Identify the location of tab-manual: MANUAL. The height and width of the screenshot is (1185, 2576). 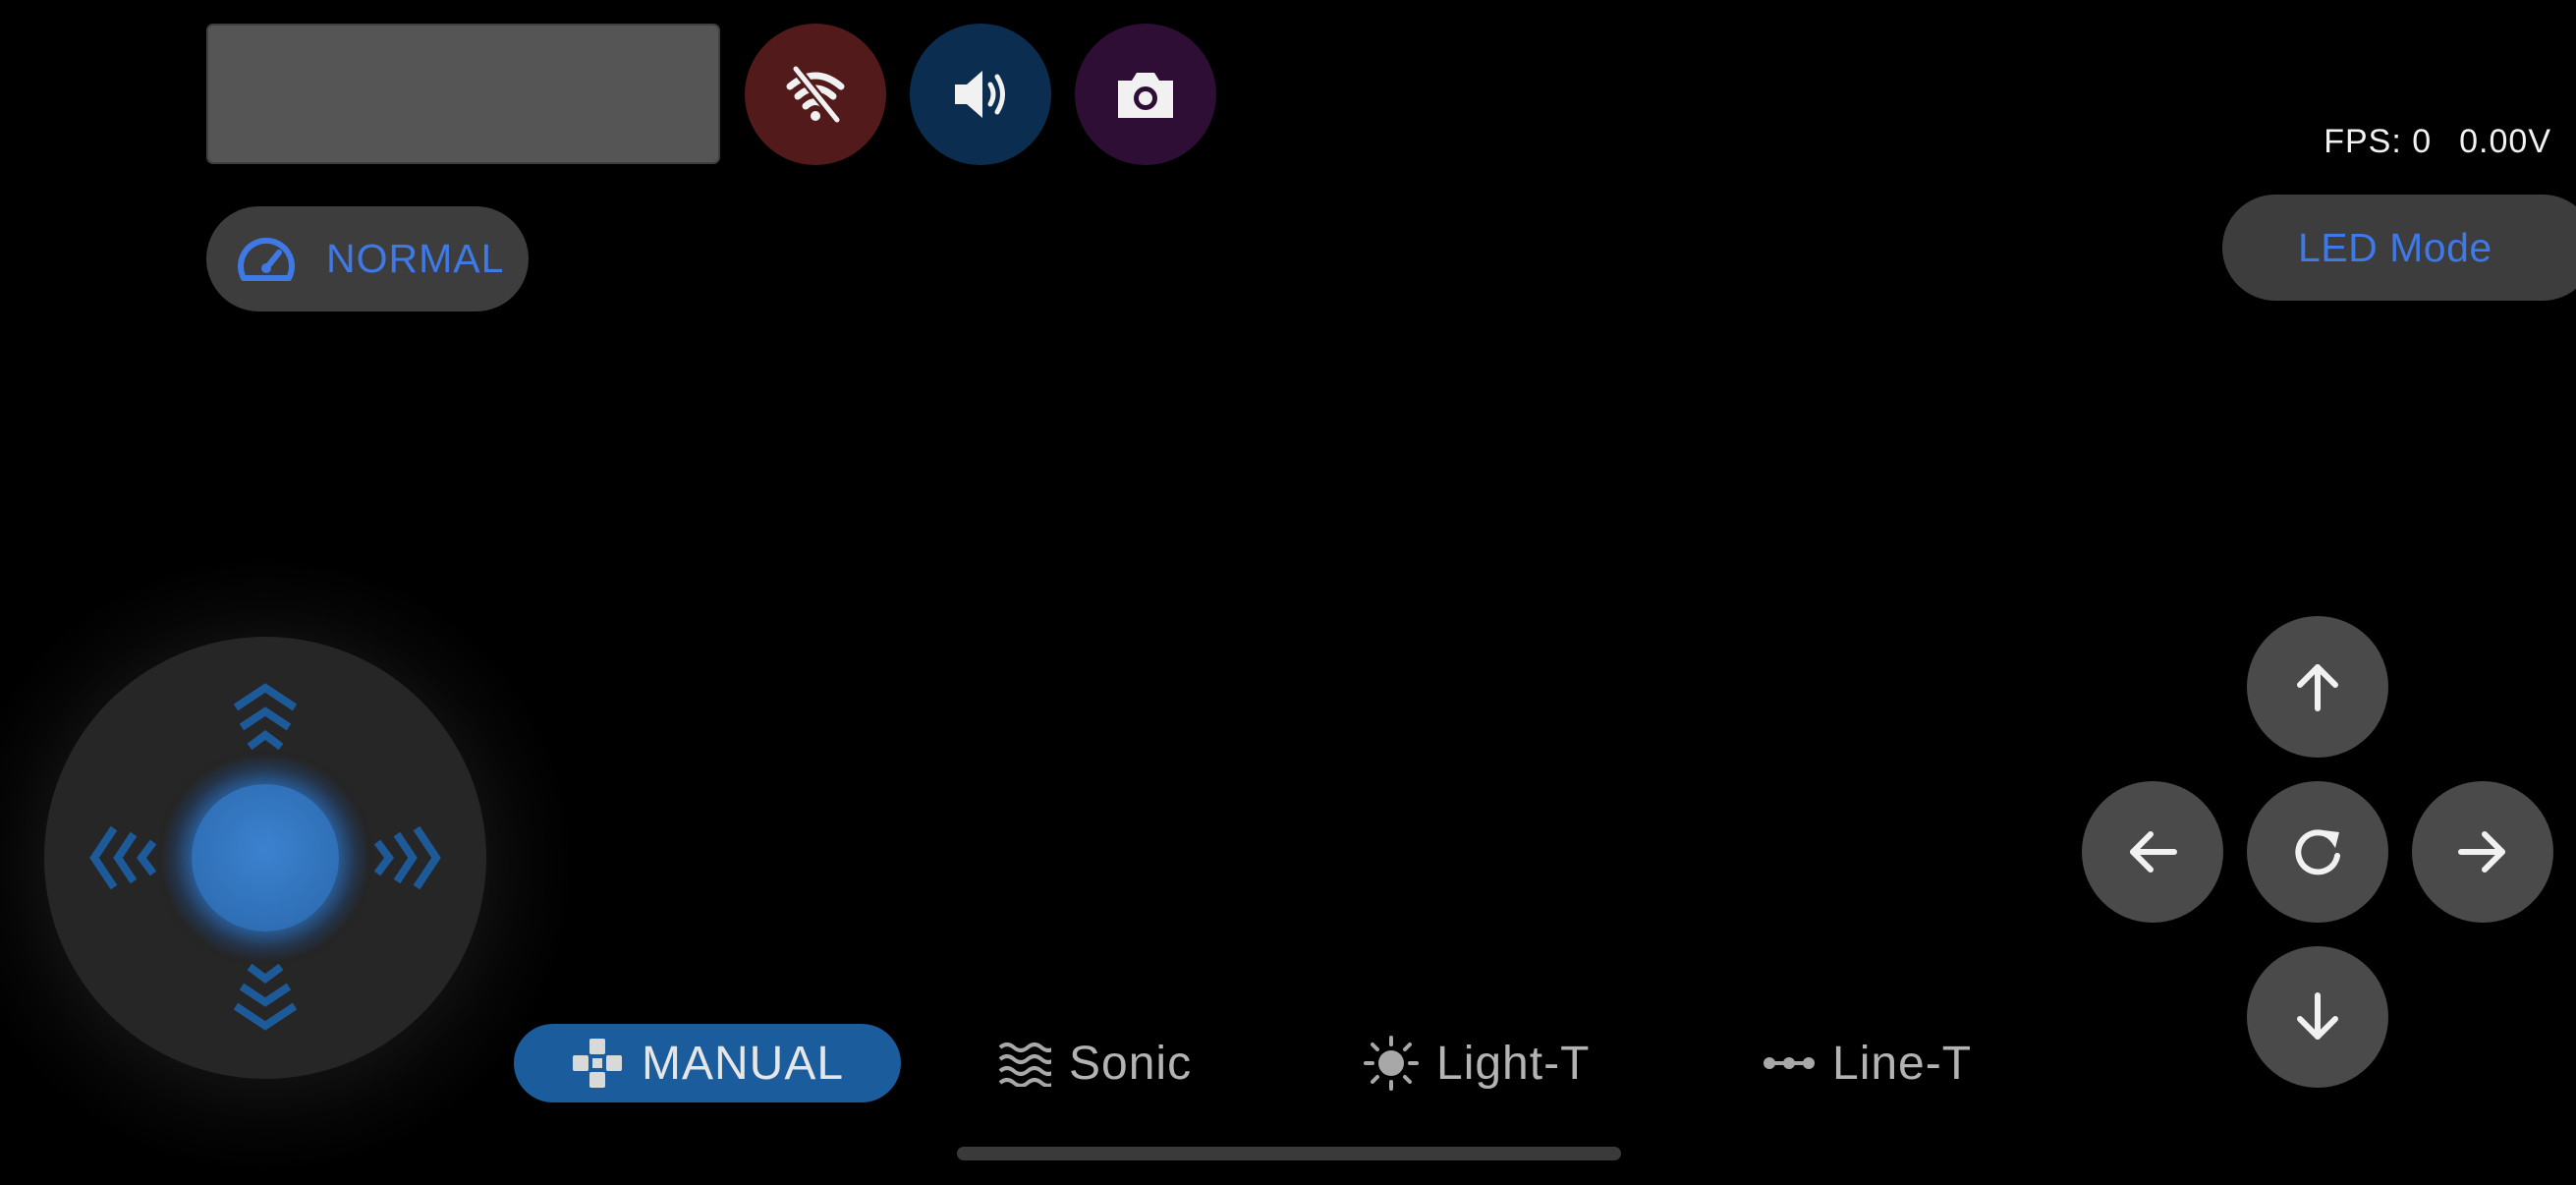
(707, 1063).